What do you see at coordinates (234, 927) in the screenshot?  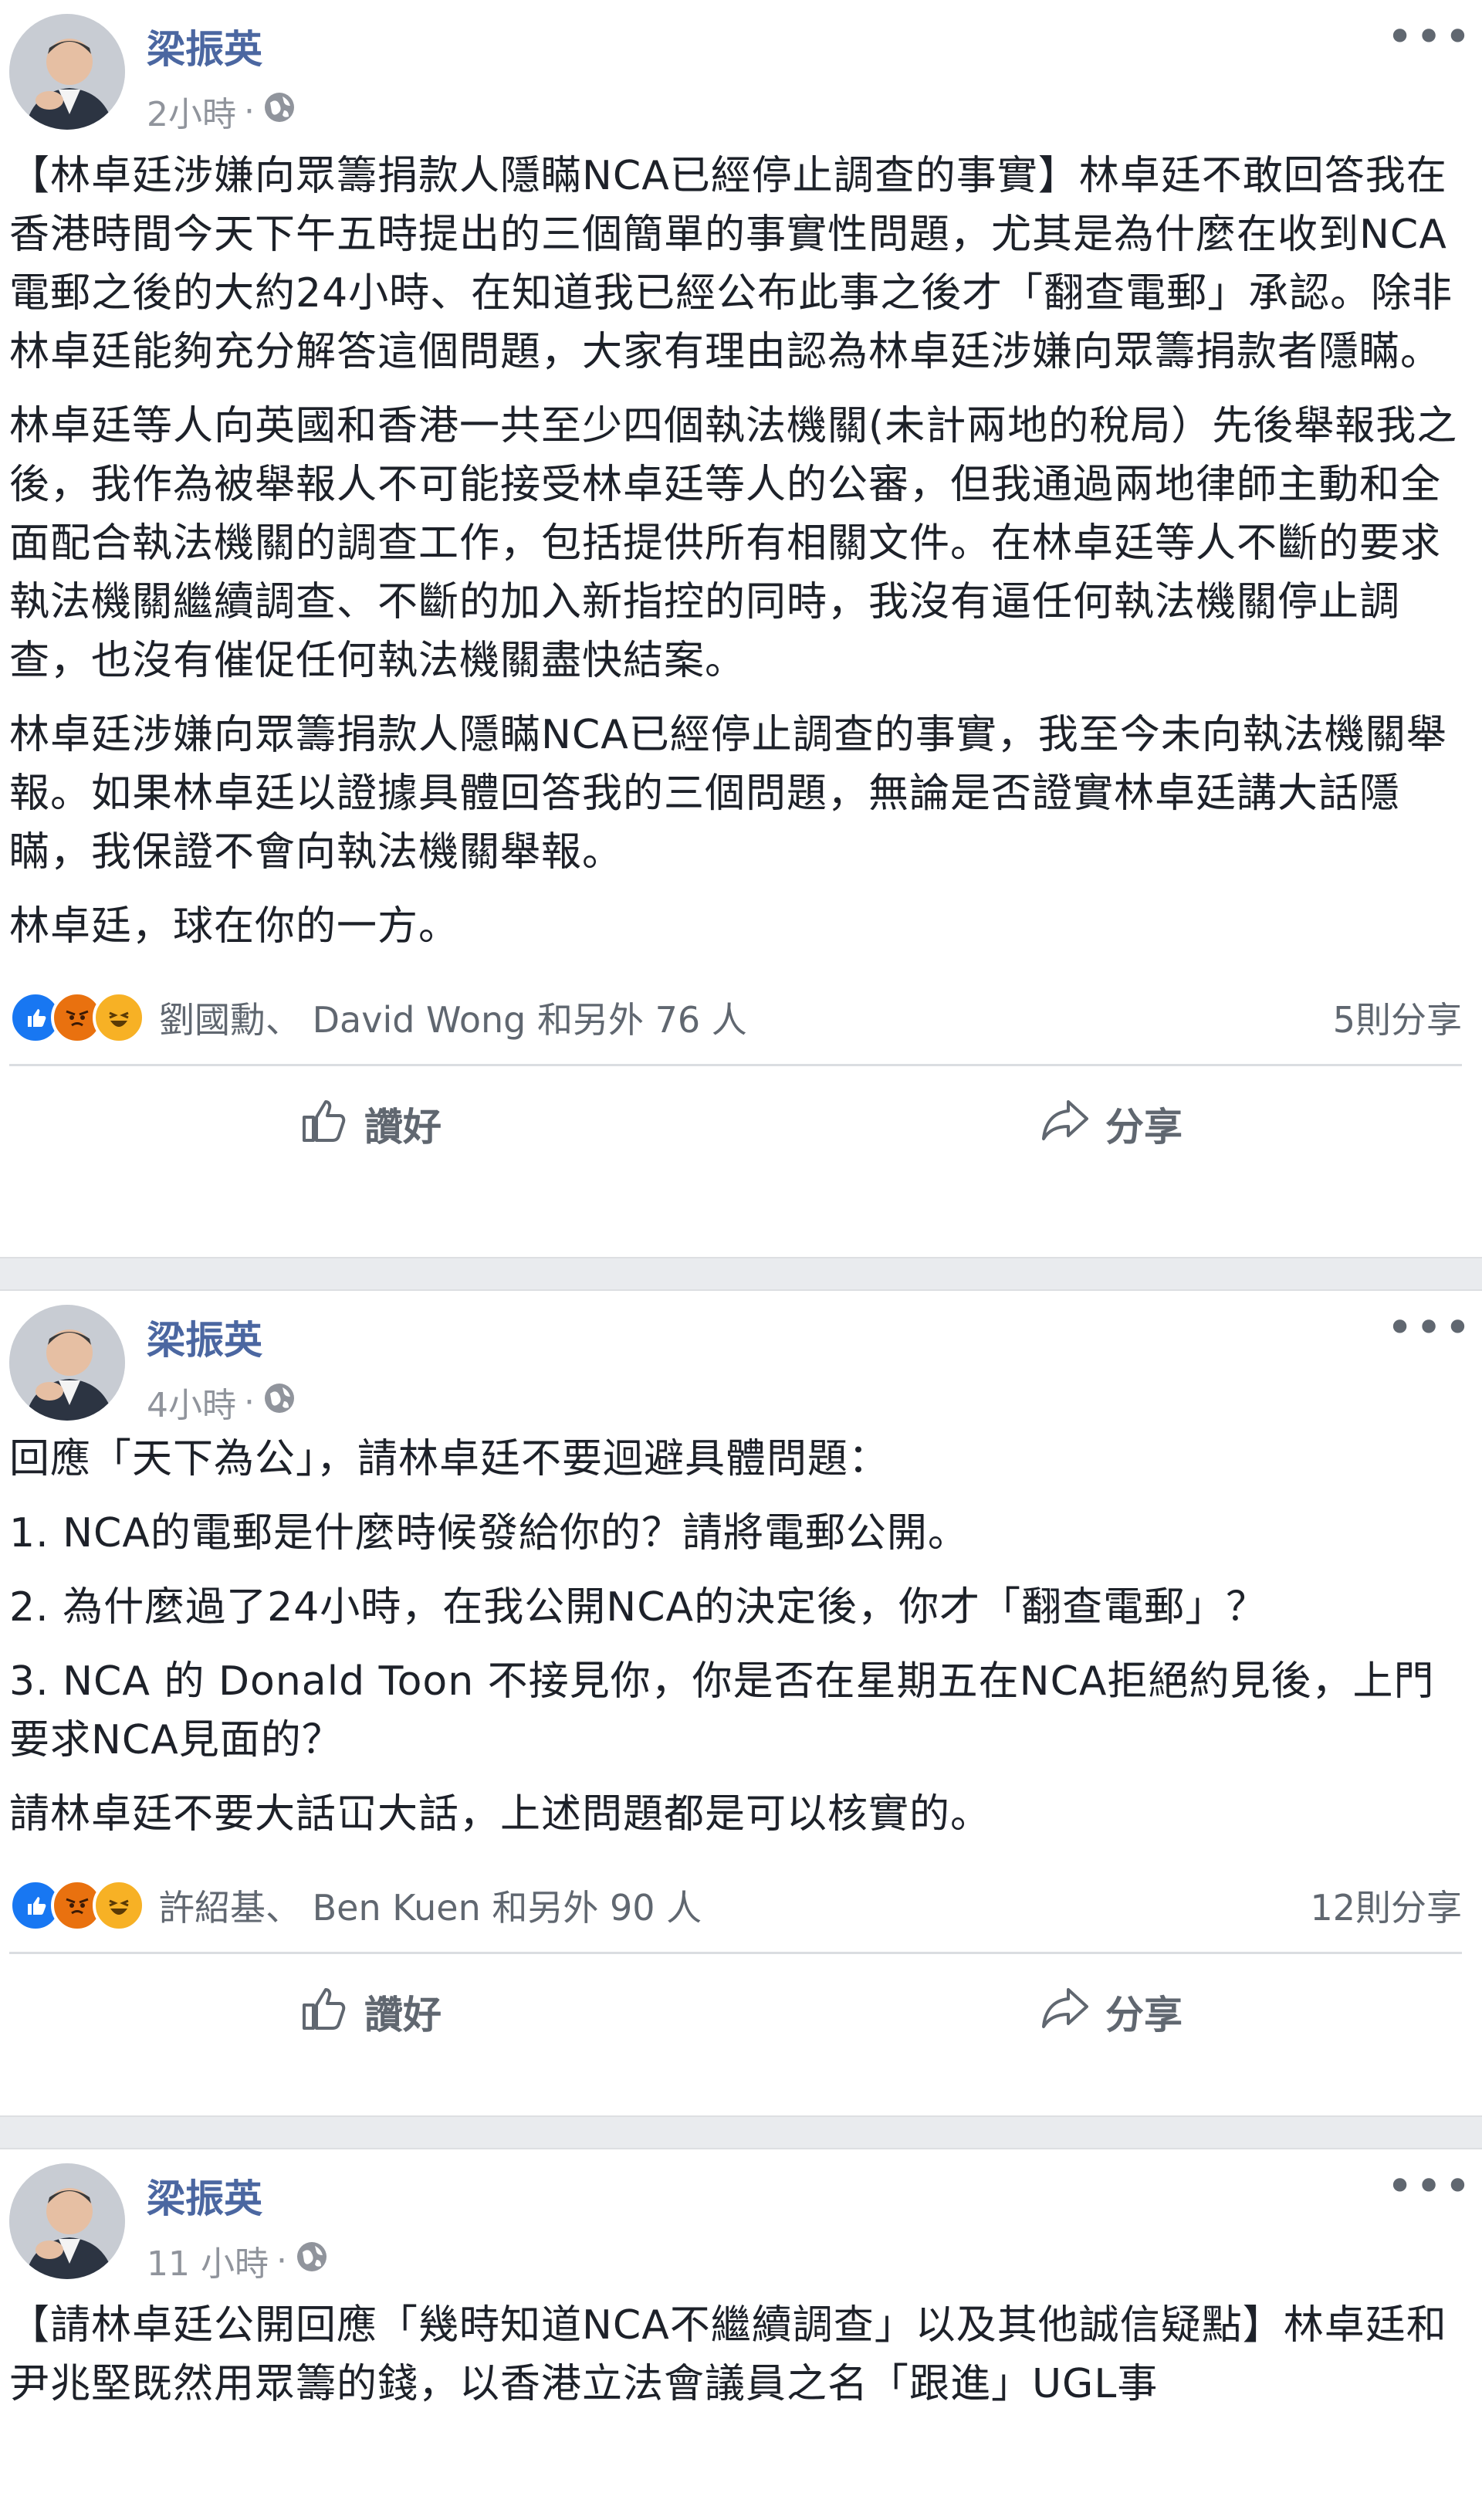 I see `post-paragraph: 林卓廷，球在你的一方。` at bounding box center [234, 927].